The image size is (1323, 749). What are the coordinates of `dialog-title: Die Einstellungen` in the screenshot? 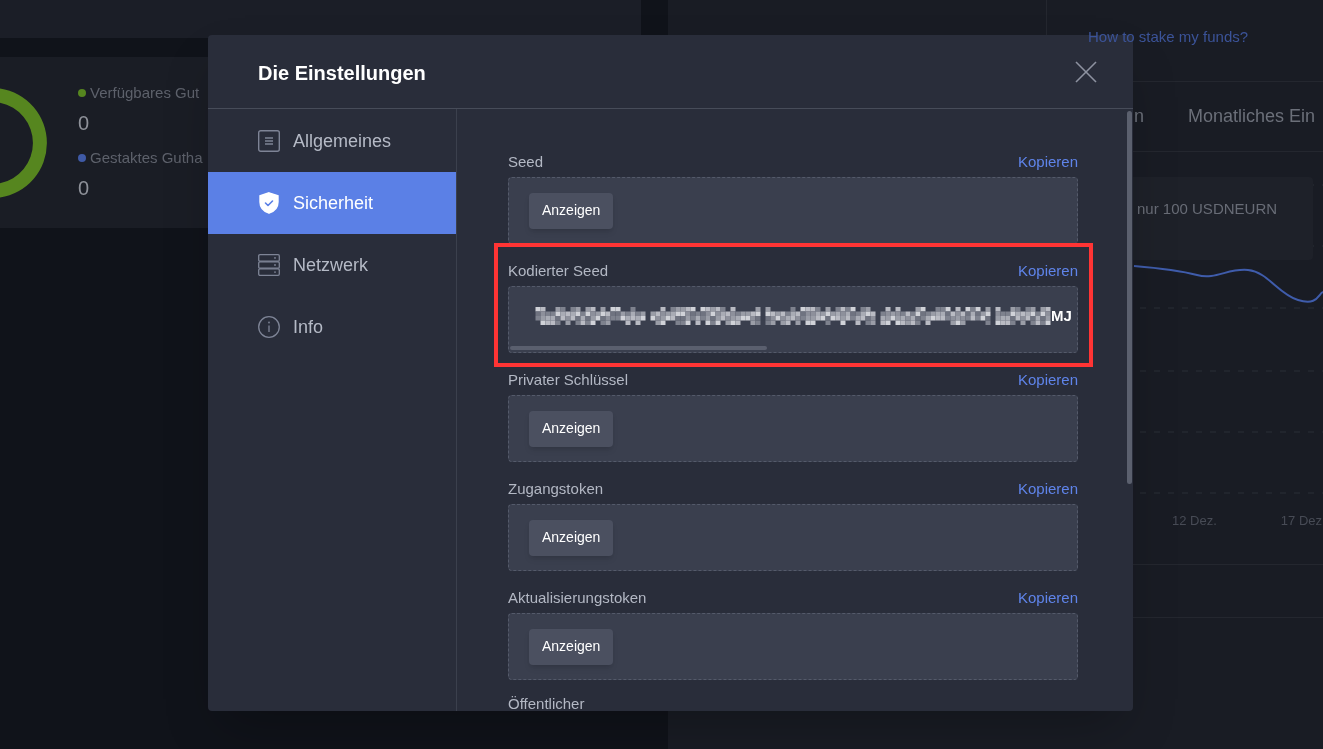 It's located at (342, 72).